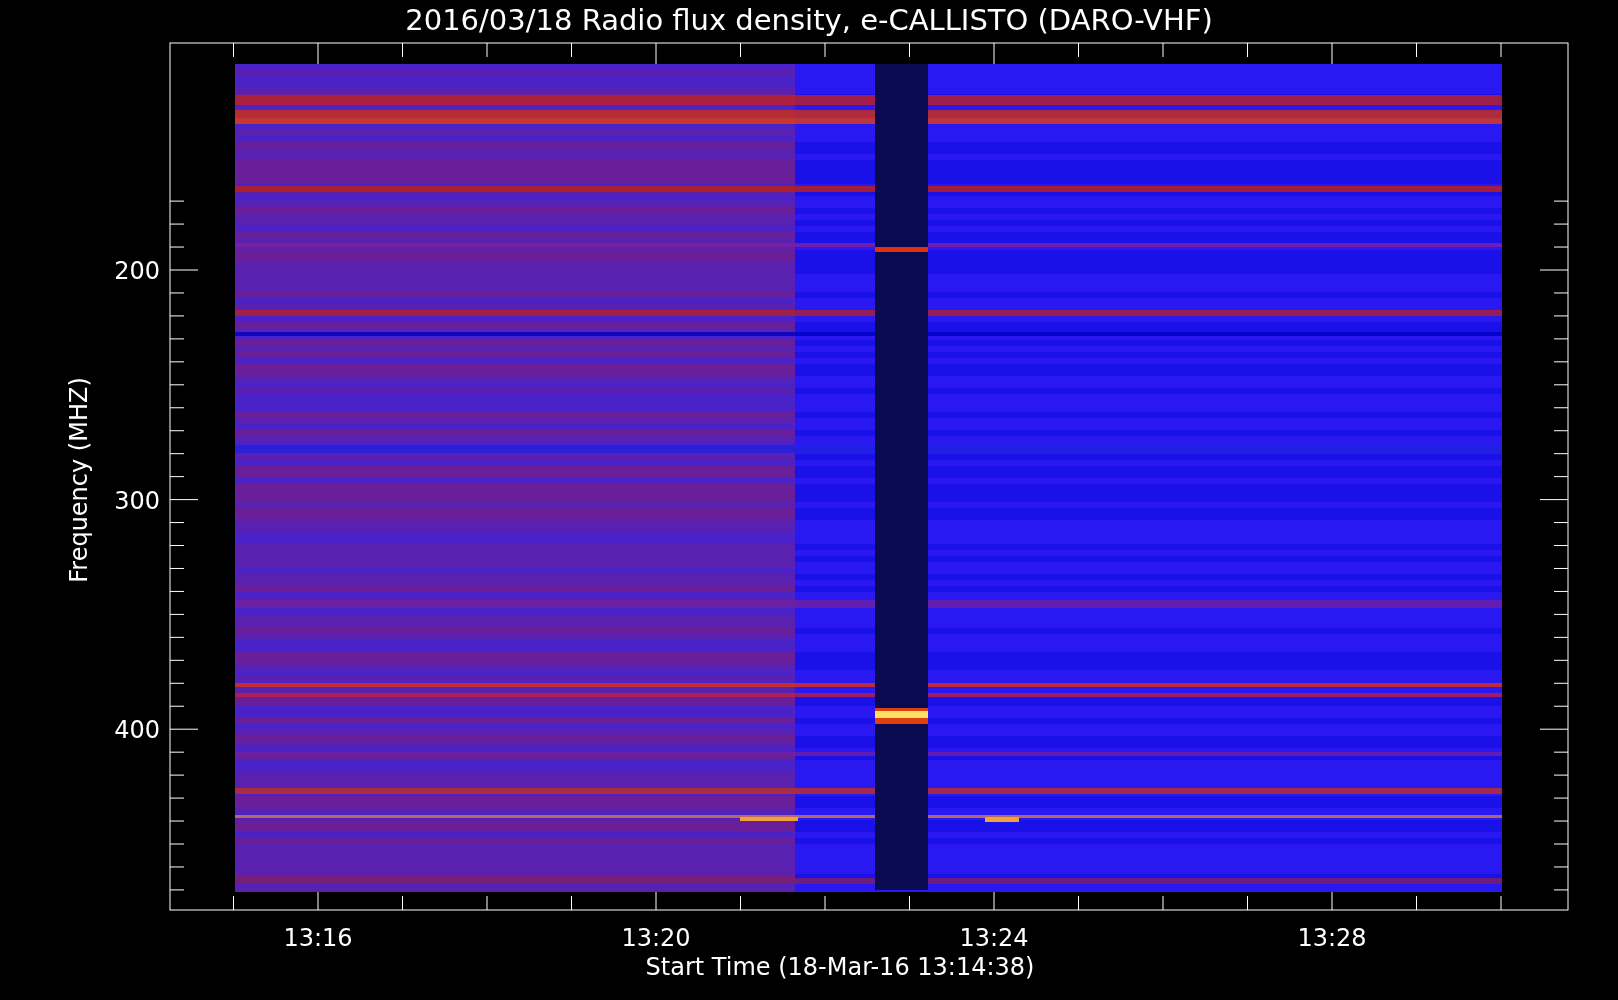 This screenshot has width=1618, height=1000. I want to click on y-axis-label: Frequency (MHZ), so click(79, 480).